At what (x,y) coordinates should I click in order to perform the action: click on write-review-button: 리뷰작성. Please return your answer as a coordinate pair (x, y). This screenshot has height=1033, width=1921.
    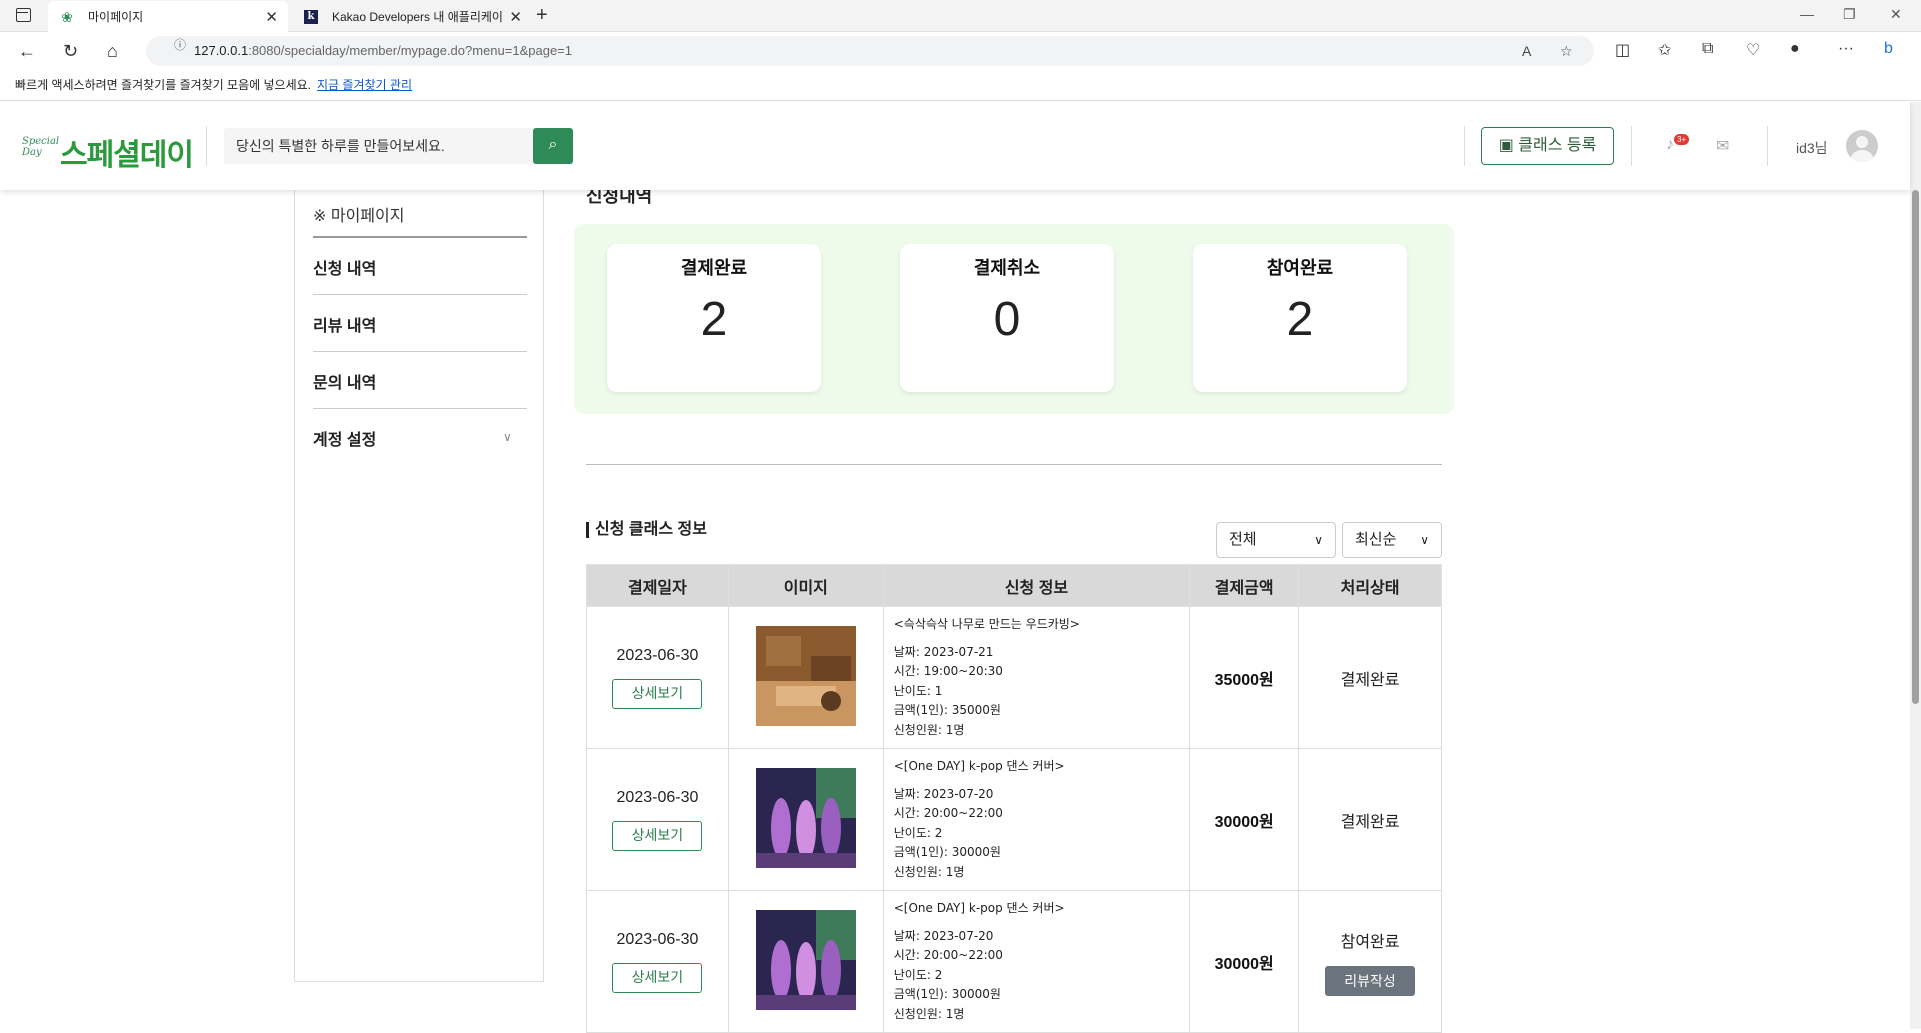
    Looking at the image, I should click on (1370, 980).